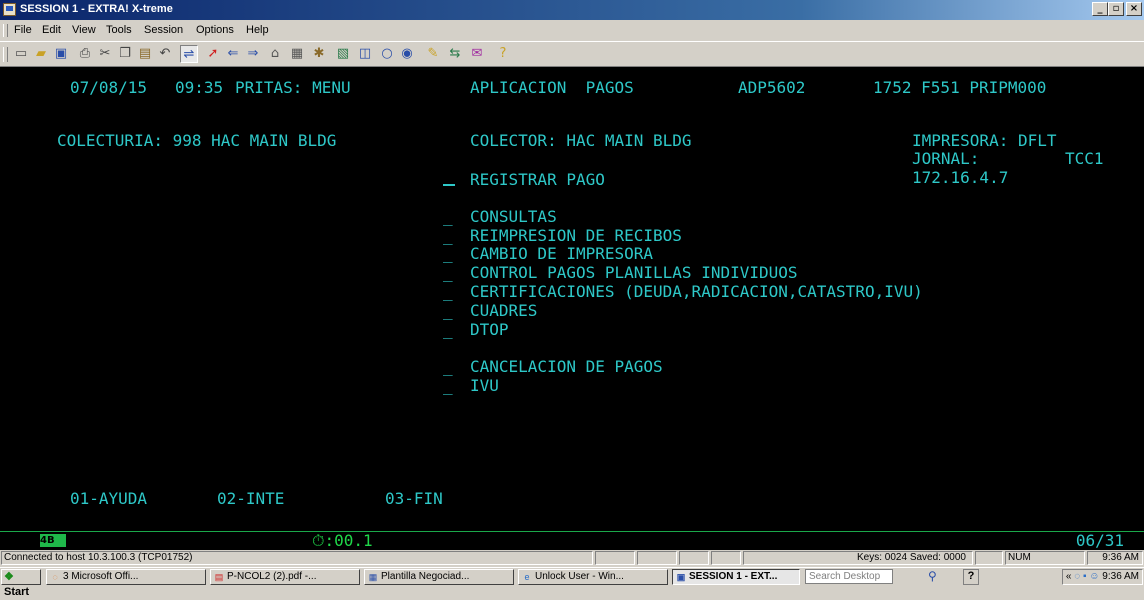  Describe the element at coordinates (108, 499) in the screenshot. I see `fkey-ayuda: 01-AYUDA` at that location.